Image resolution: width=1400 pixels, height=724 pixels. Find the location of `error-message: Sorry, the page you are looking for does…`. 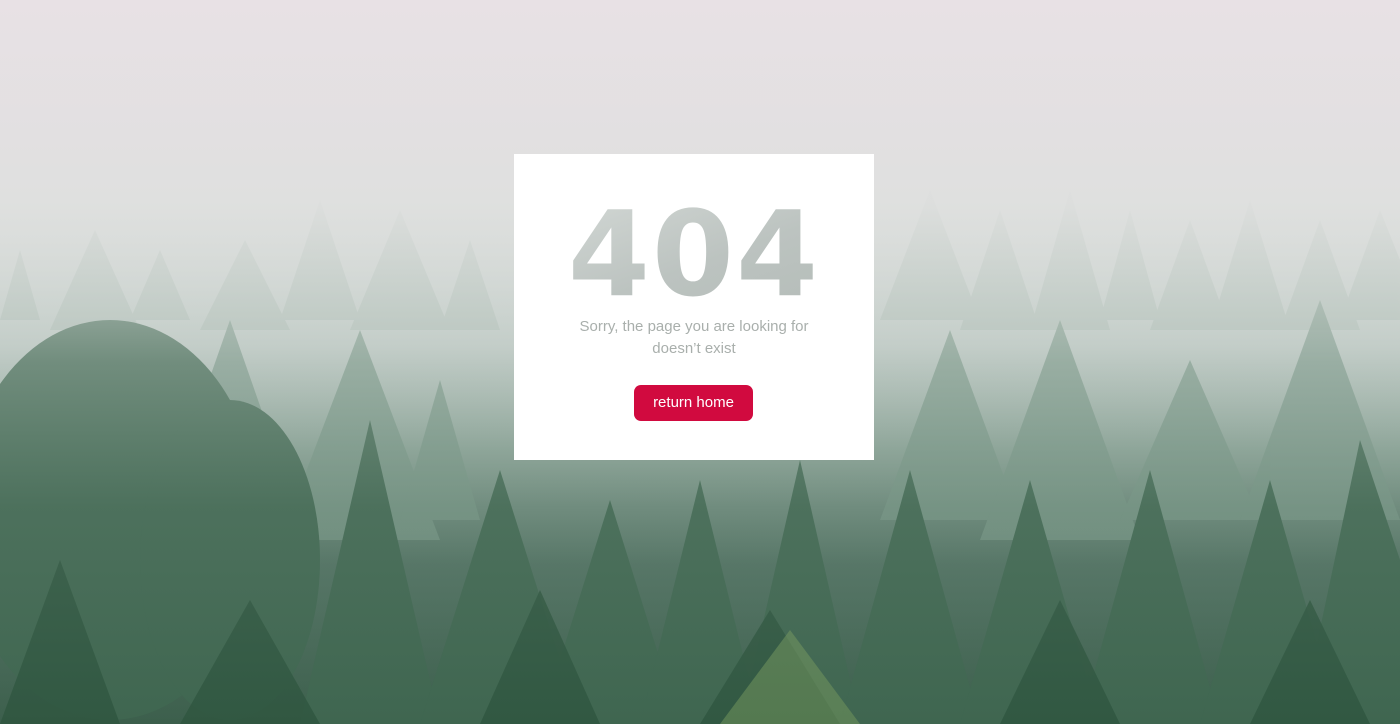

error-message: Sorry, the page you are looking for does… is located at coordinates (694, 337).